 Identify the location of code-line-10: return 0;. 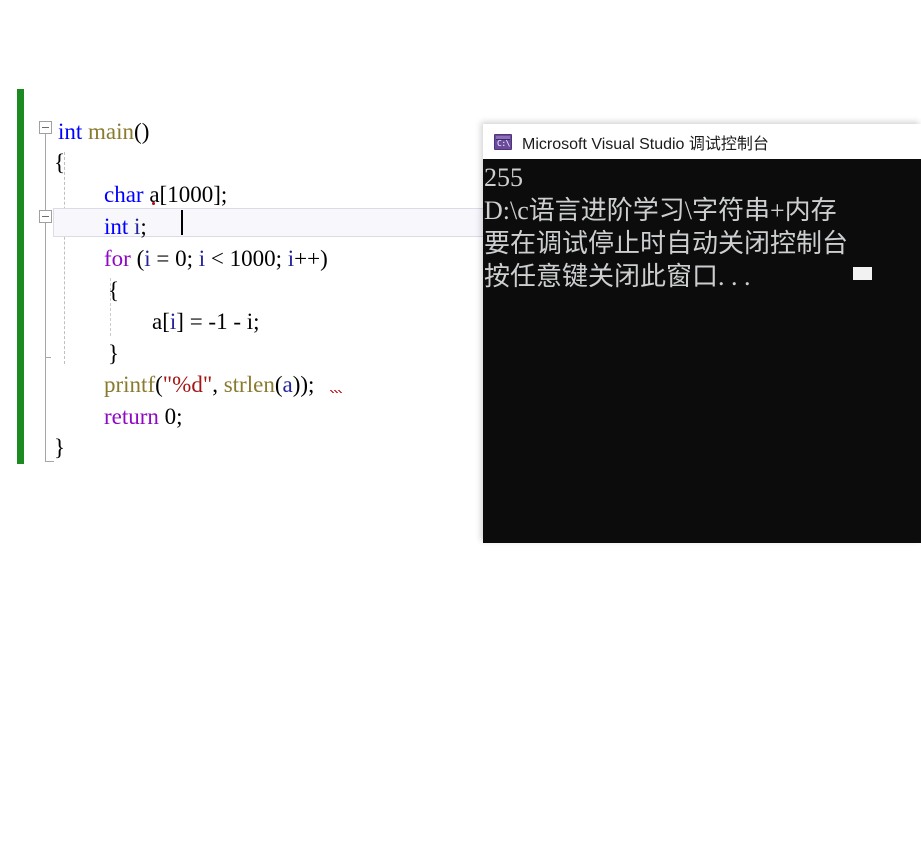
(143, 417).